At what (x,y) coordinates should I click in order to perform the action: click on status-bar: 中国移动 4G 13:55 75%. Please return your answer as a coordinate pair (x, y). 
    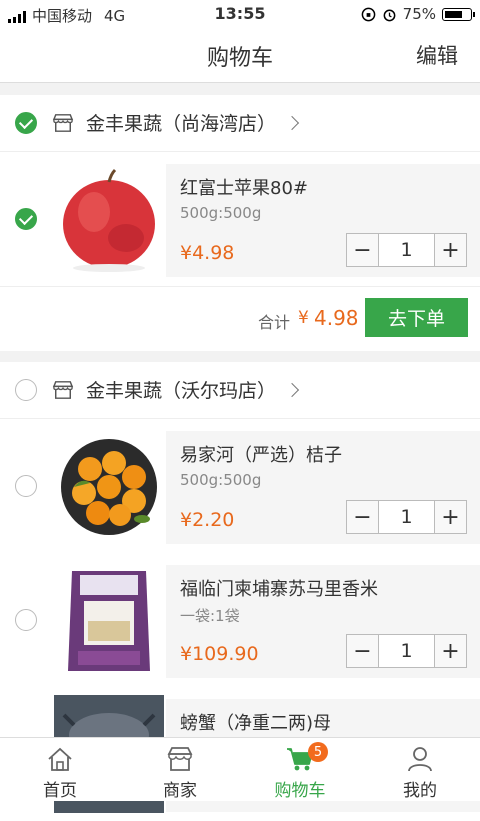
    Looking at the image, I should click on (240, 14).